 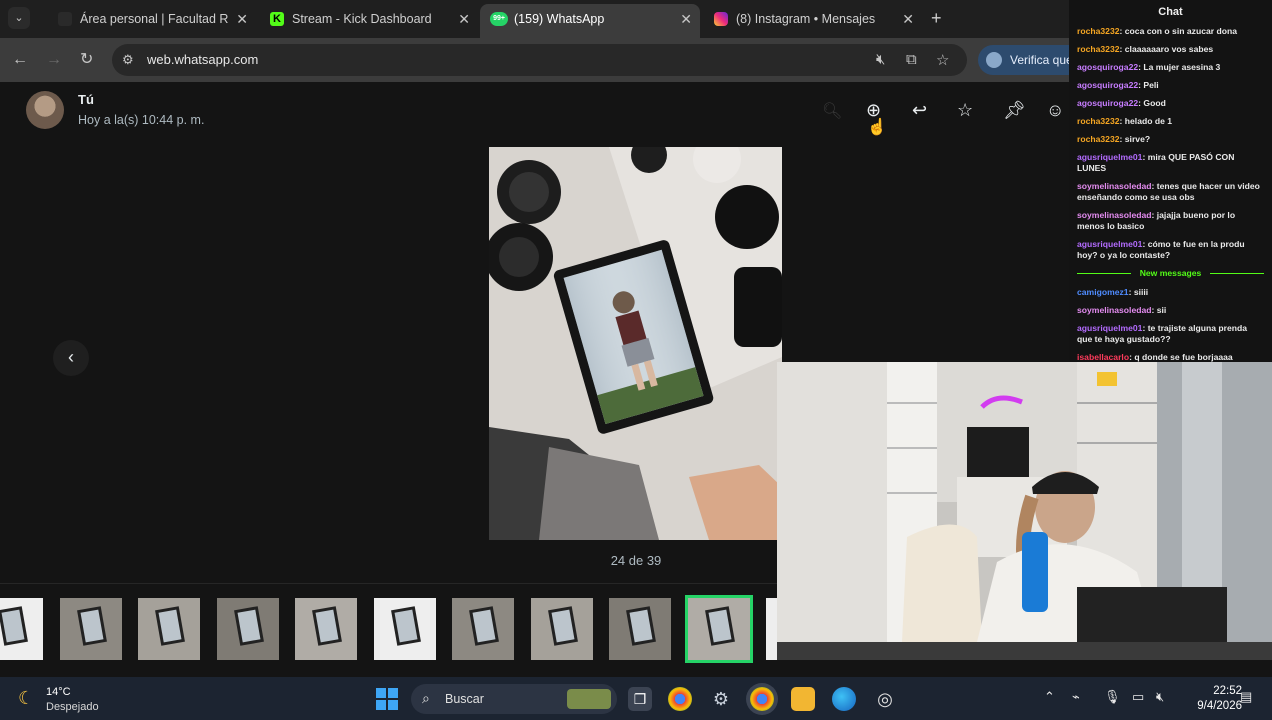 I want to click on star-icon: ☆, so click(x=965, y=110).